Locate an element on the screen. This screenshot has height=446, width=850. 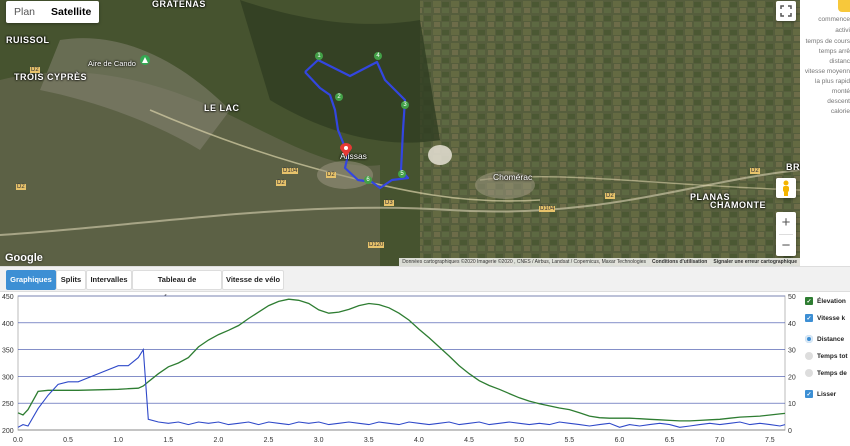
tab-intervalles: Intervalles is located at coordinates (109, 280).